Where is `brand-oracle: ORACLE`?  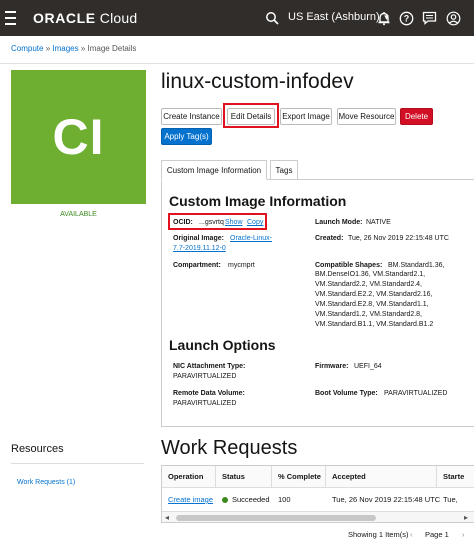 brand-oracle: ORACLE is located at coordinates (64, 18).